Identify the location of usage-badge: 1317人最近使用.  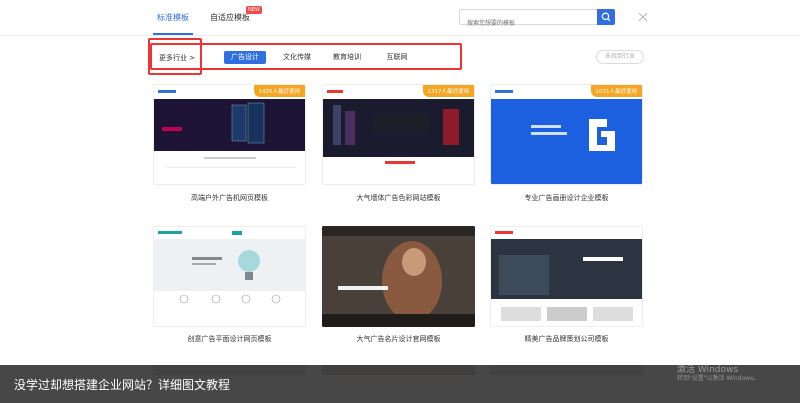
(448, 91).